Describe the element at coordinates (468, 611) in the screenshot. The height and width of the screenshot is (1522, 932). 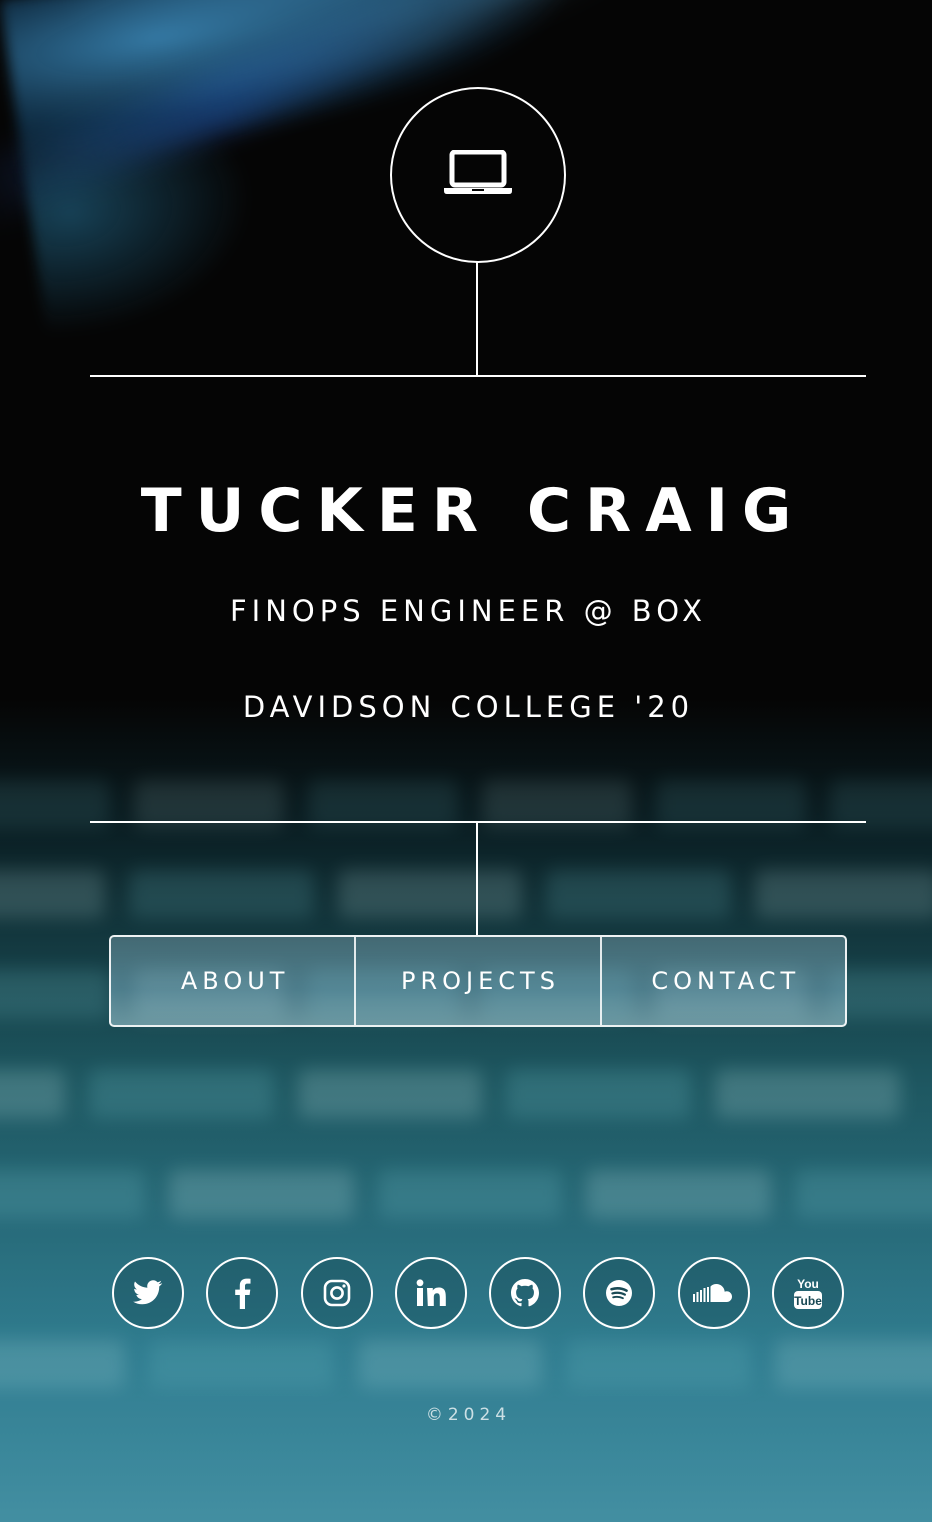
I see `job-title: FINOPS ENGINEER @ BOX` at that location.